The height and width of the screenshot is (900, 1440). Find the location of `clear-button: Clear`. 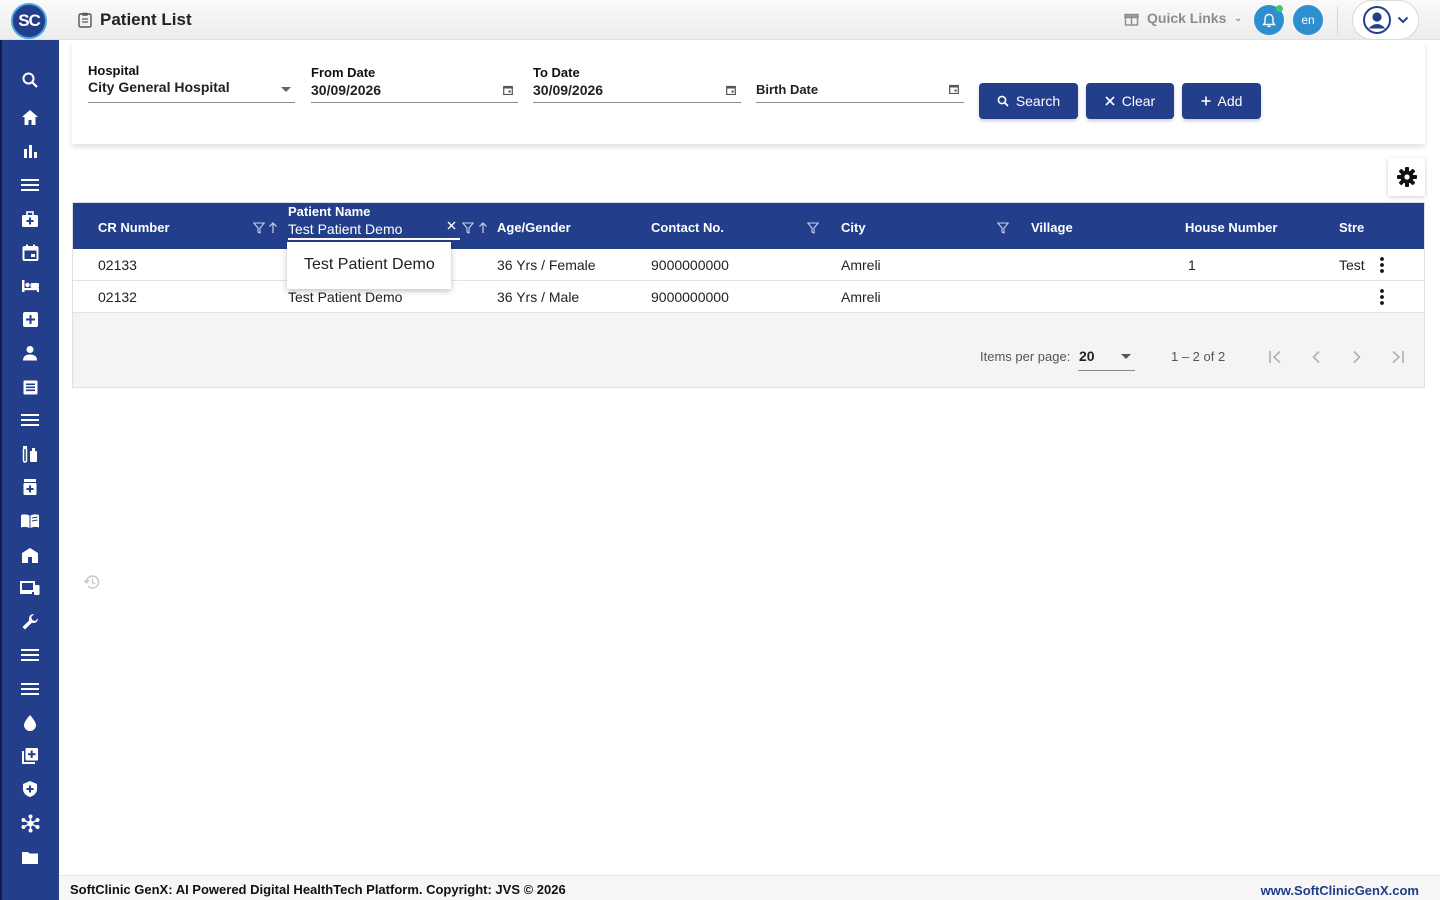

clear-button: Clear is located at coordinates (1130, 101).